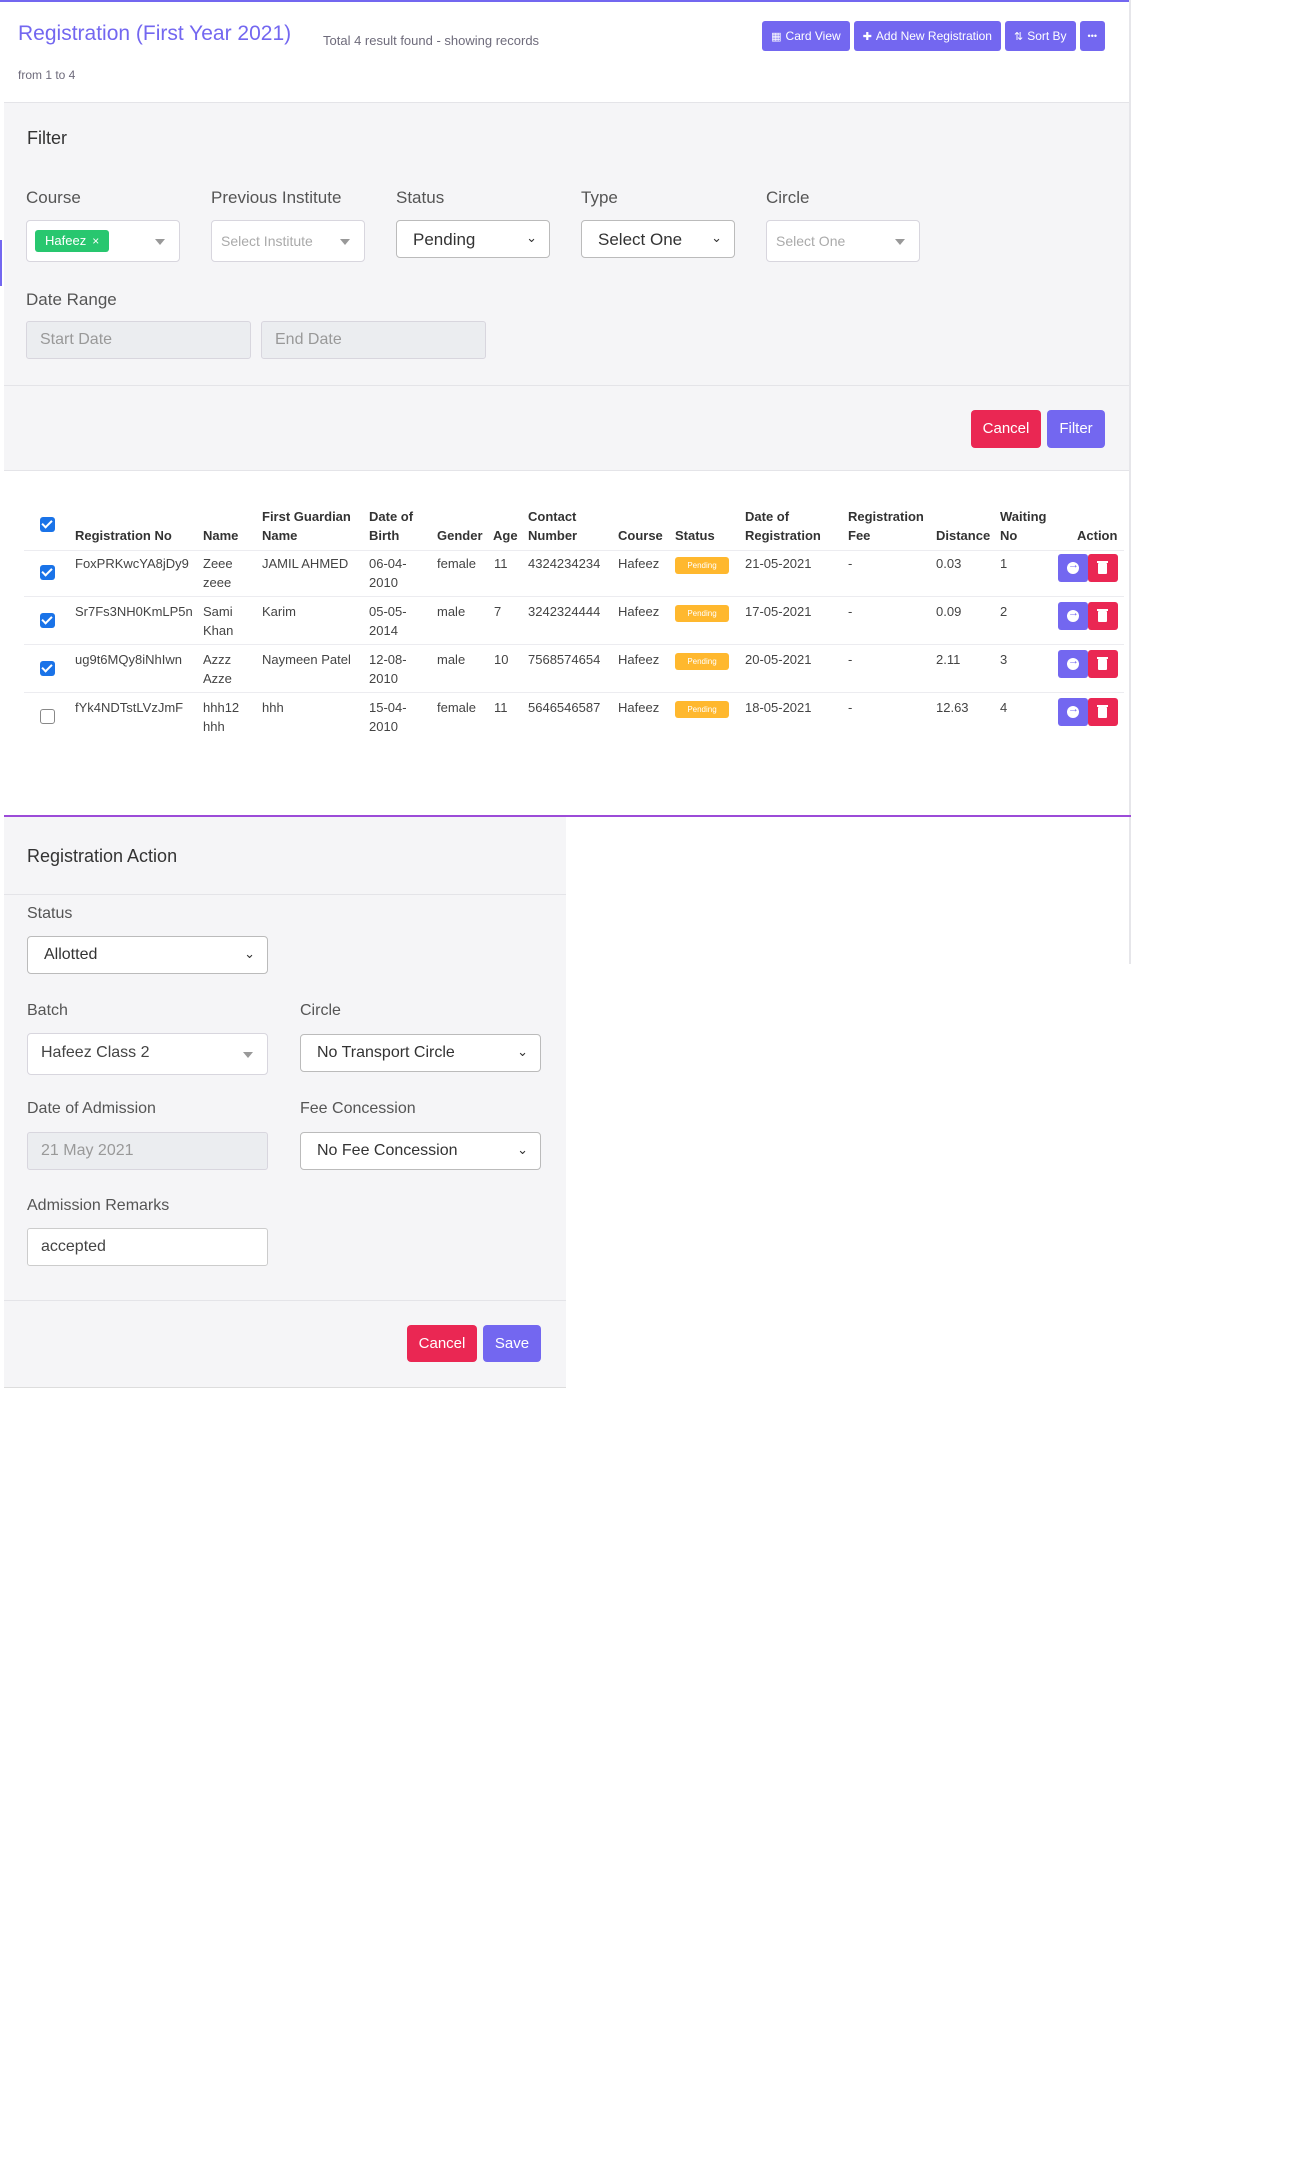  Describe the element at coordinates (963, 535) in the screenshot. I see `header-distance: Distance` at that location.